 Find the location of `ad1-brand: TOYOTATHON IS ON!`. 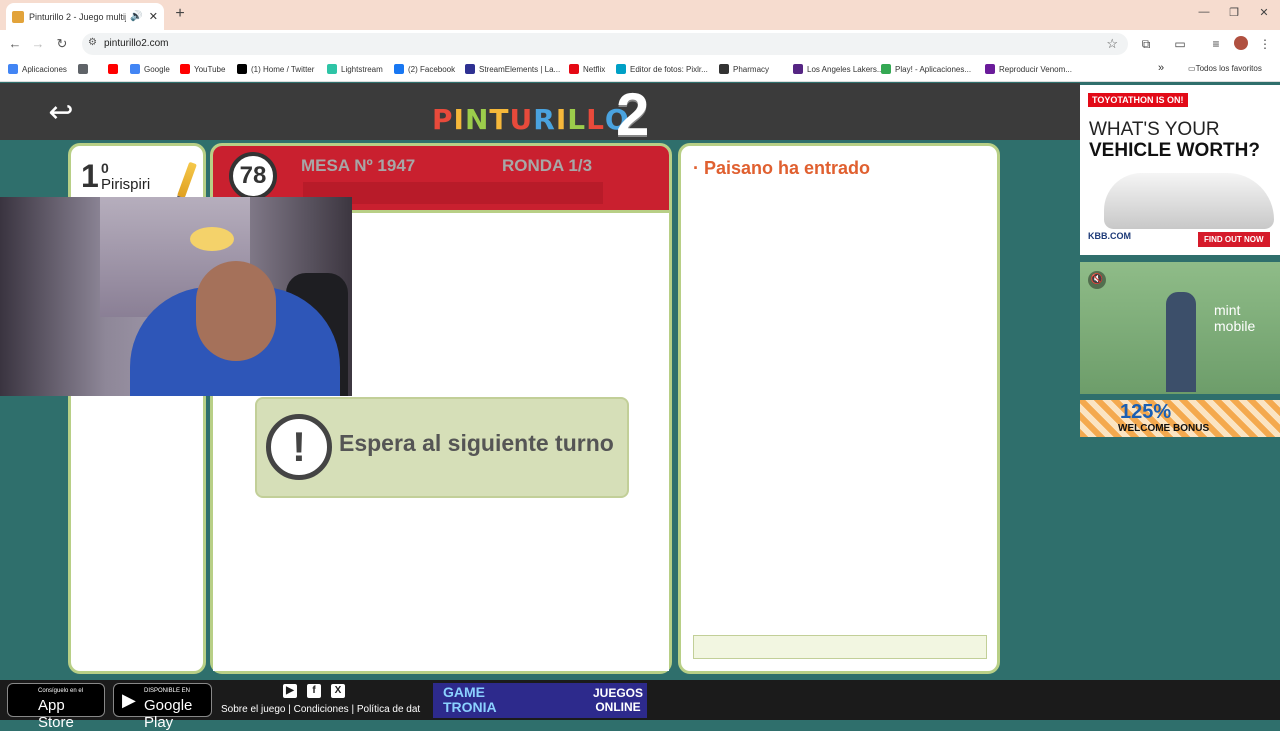

ad1-brand: TOYOTATHON IS ON! is located at coordinates (1138, 100).